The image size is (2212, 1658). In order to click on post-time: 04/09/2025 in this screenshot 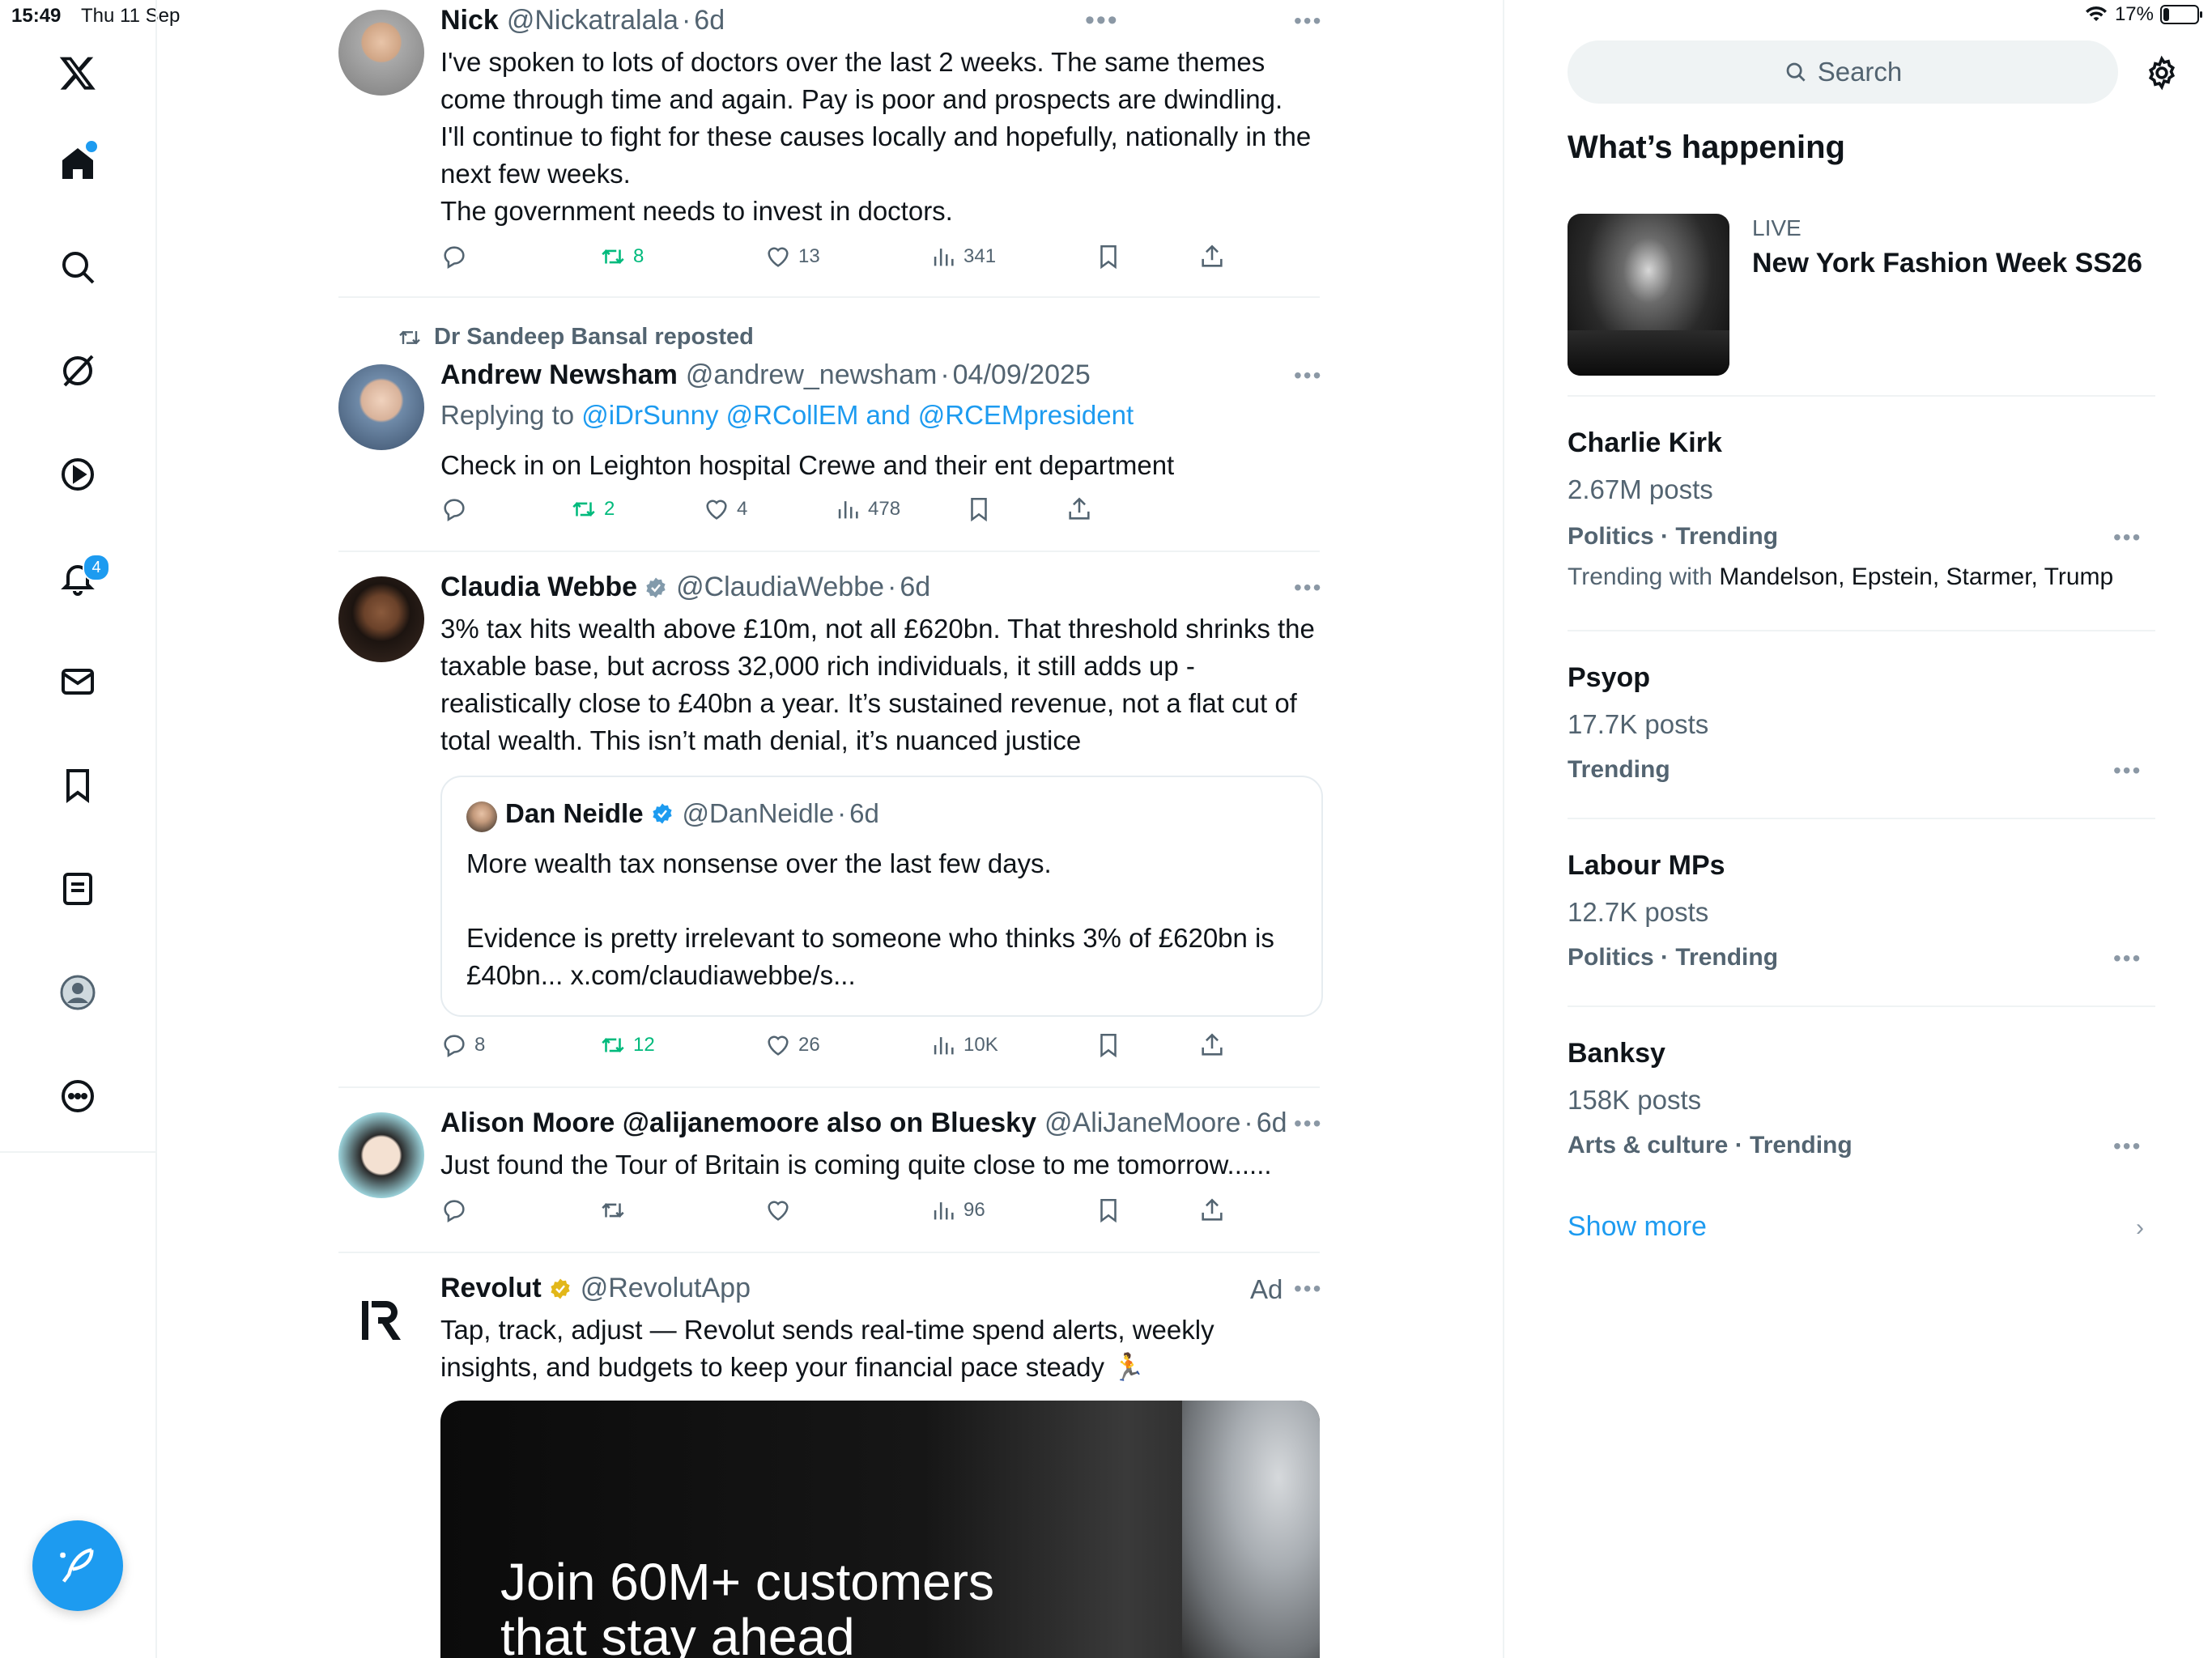, I will do `click(1022, 375)`.